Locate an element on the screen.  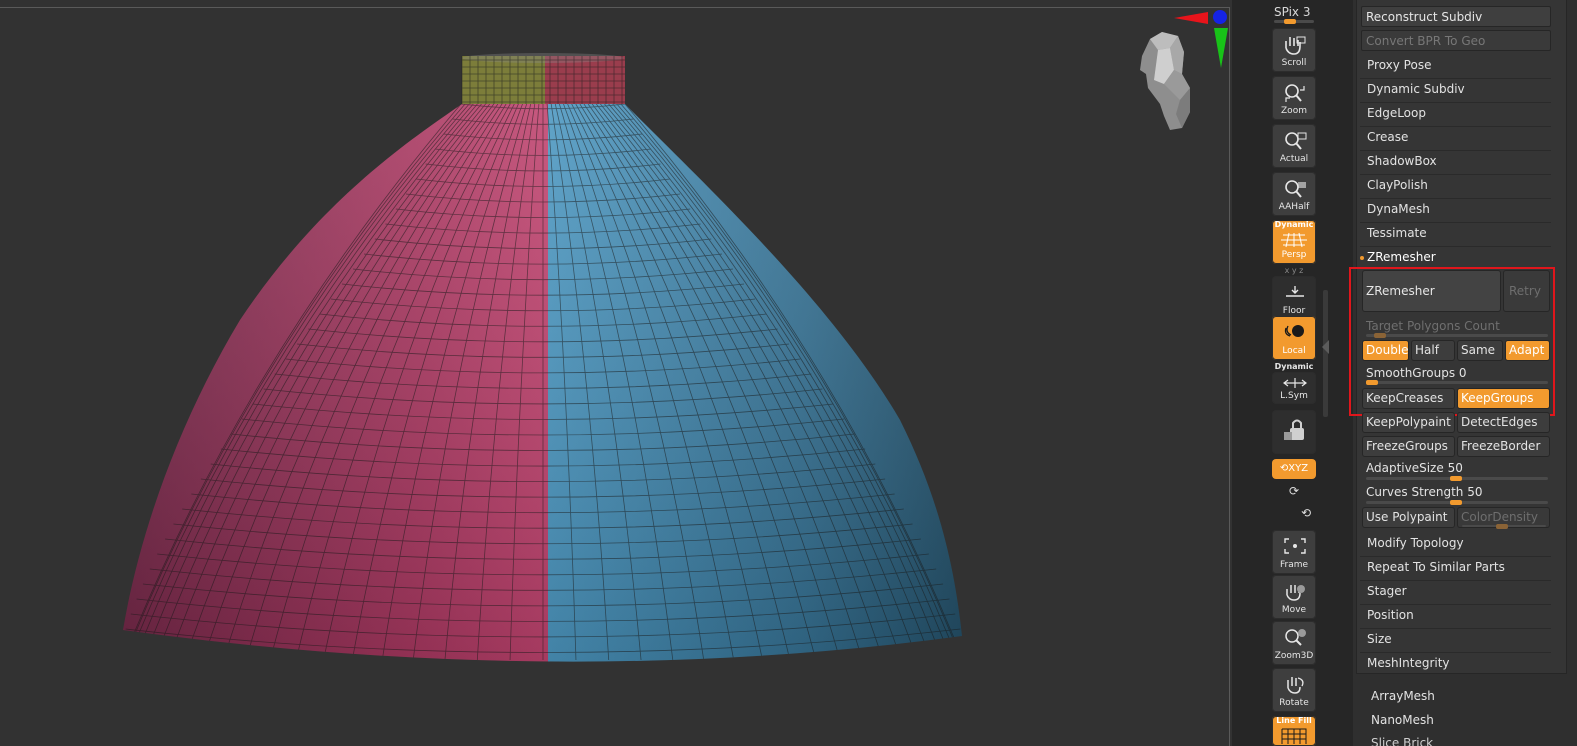
floor-button: Floor is located at coordinates (1294, 298).